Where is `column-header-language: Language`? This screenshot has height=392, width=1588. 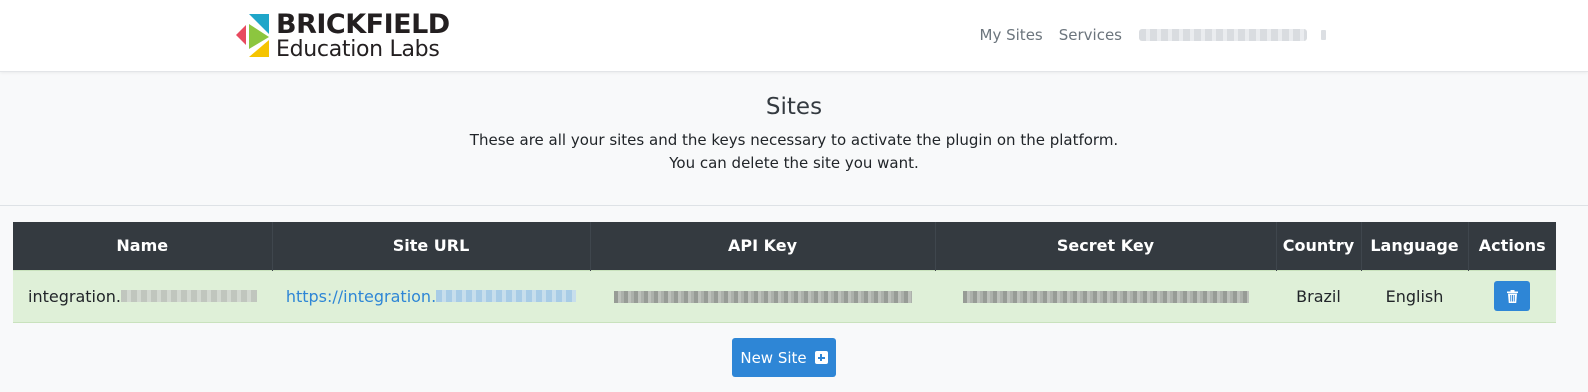 column-header-language: Language is located at coordinates (1415, 246).